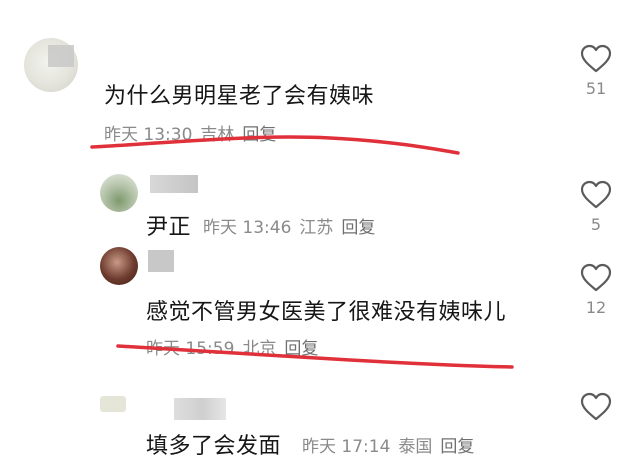 The height and width of the screenshot is (471, 640). What do you see at coordinates (169, 227) in the screenshot?
I see `comment-text: 尹正` at bounding box center [169, 227].